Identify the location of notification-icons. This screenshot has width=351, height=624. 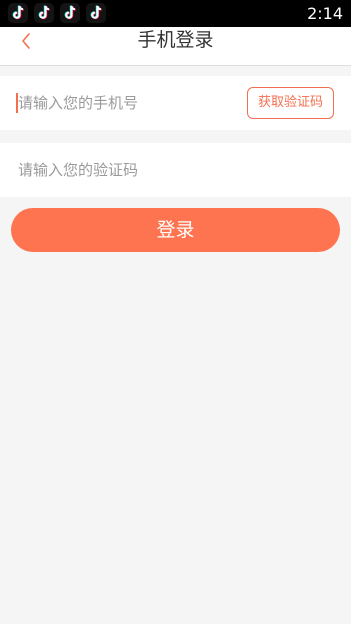
(57, 13).